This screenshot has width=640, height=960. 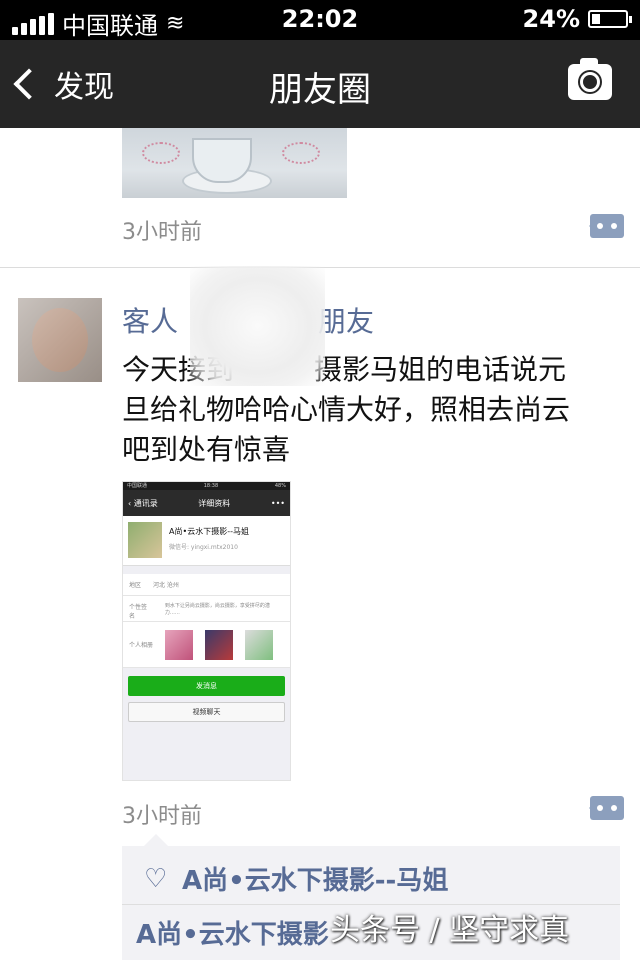 I want to click on like-name: A尚•云水下摄影--马姐, so click(x=315, y=878).